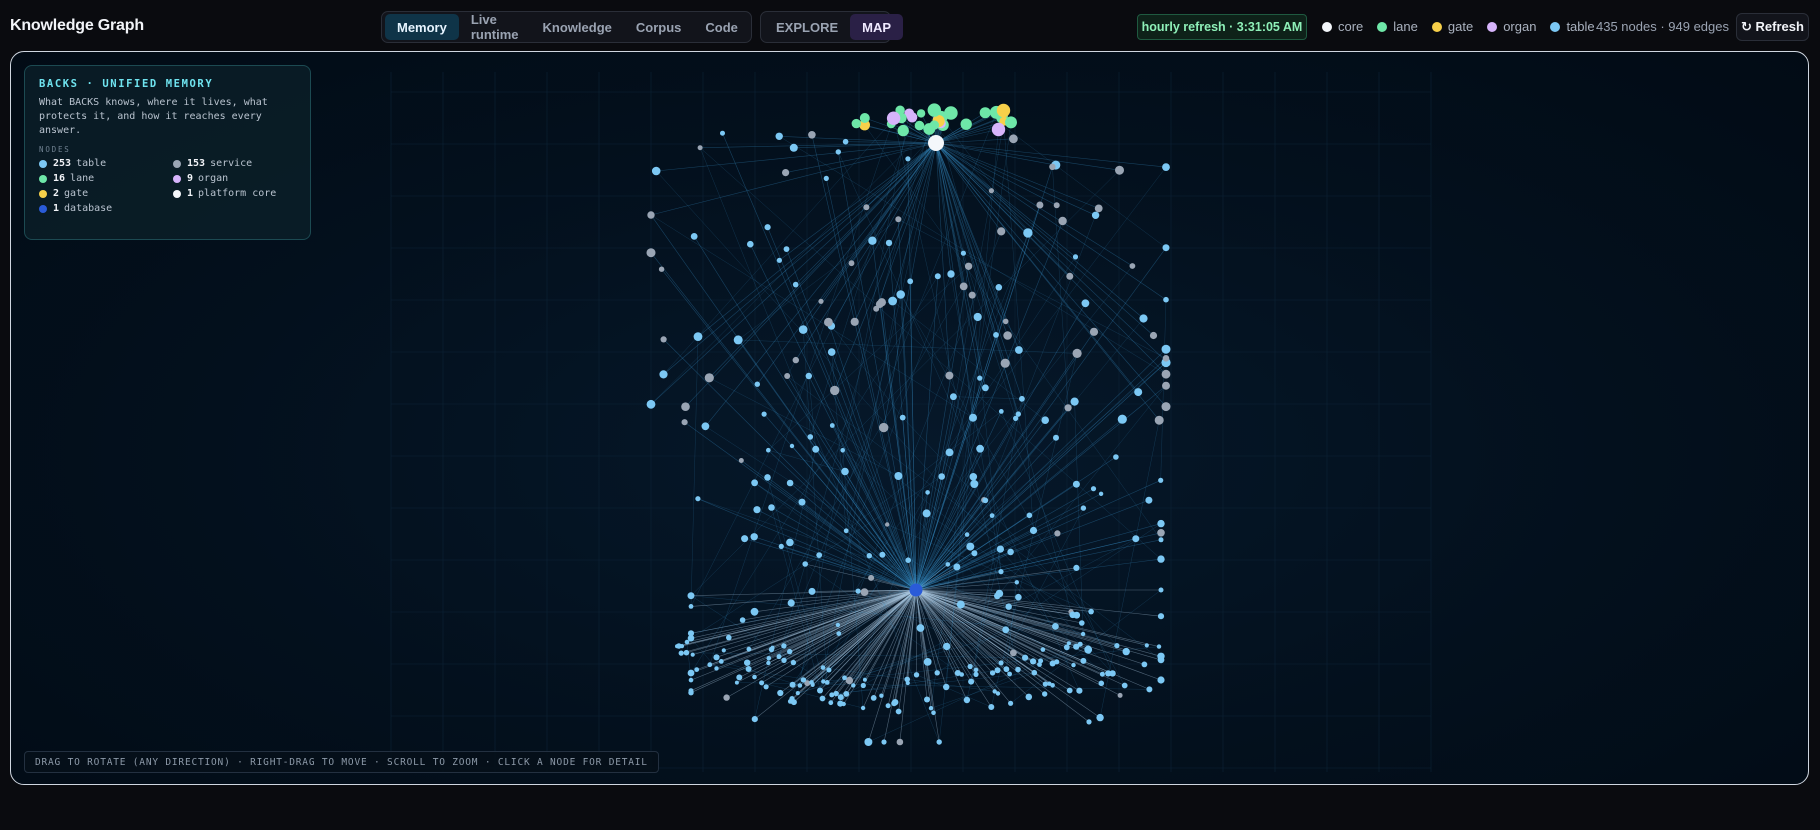 This screenshot has width=1820, height=830. What do you see at coordinates (422, 27) in the screenshot?
I see `tab-memory: Memory` at bounding box center [422, 27].